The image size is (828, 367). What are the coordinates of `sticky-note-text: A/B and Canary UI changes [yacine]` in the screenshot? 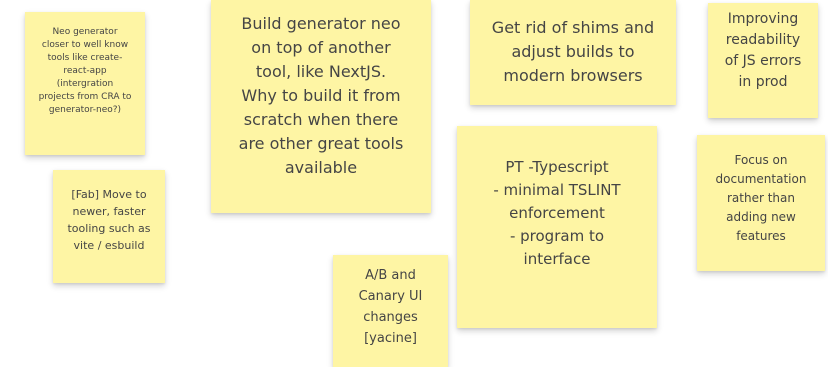 It's located at (390, 307).